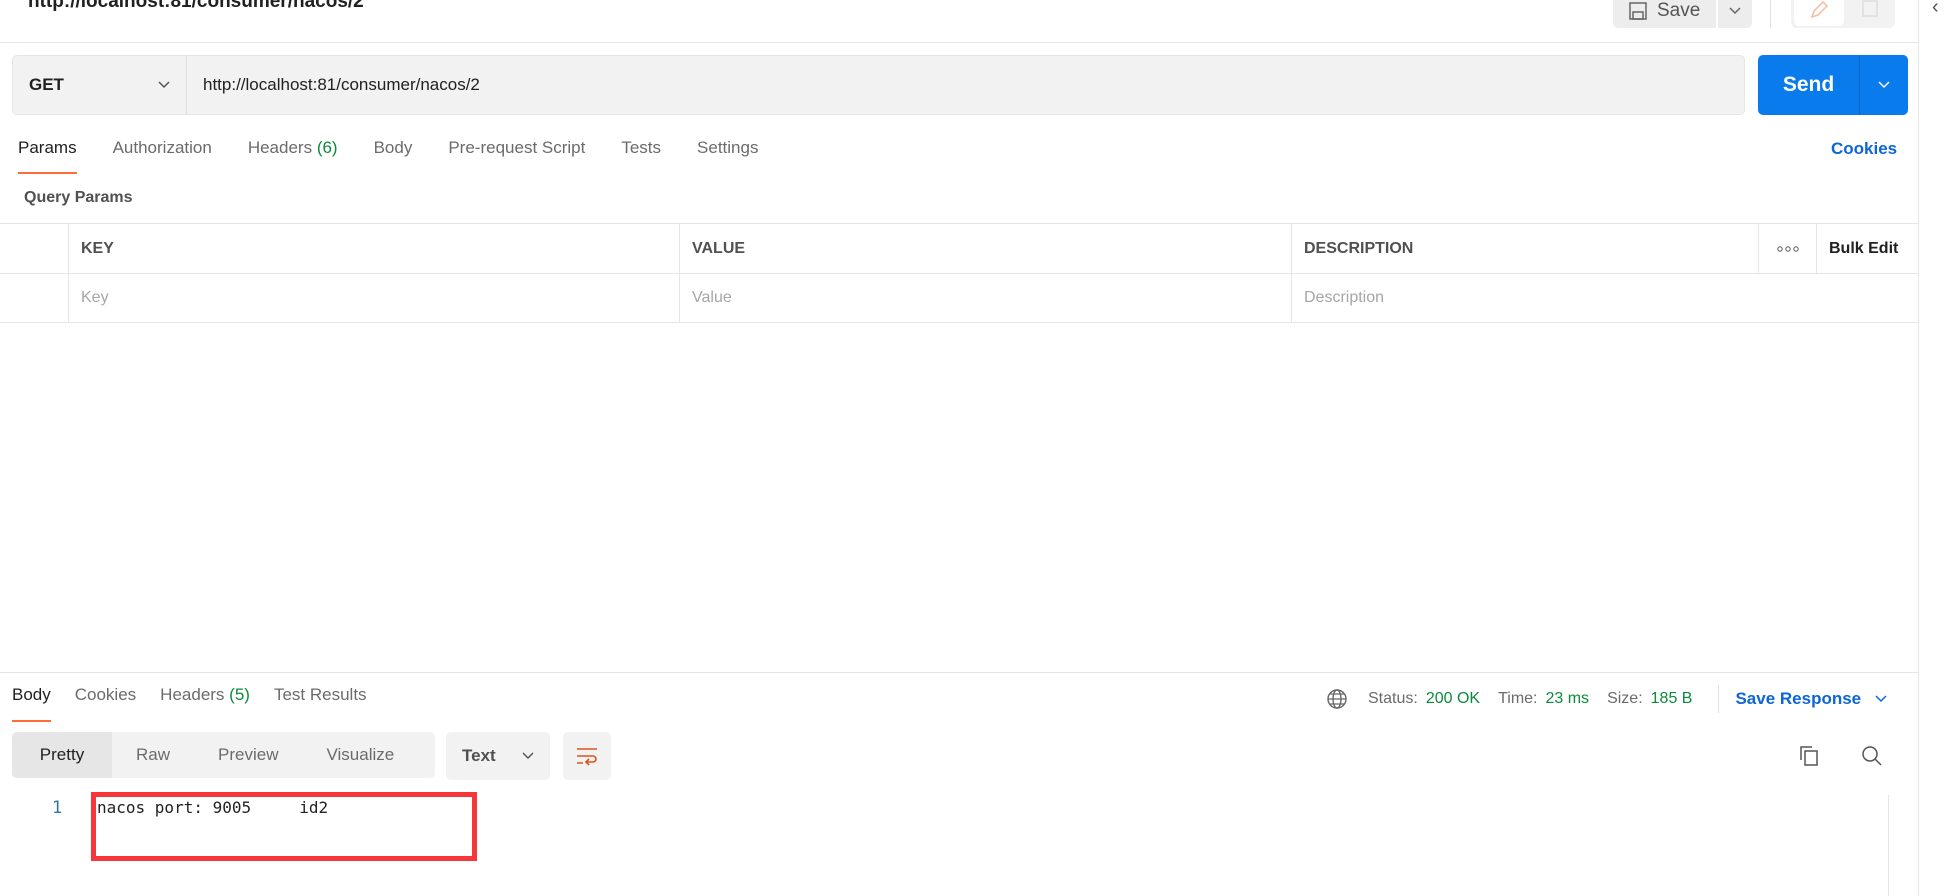 The width and height of the screenshot is (1951, 896). Describe the element at coordinates (46, 84) in the screenshot. I see `method-label: GET` at that location.